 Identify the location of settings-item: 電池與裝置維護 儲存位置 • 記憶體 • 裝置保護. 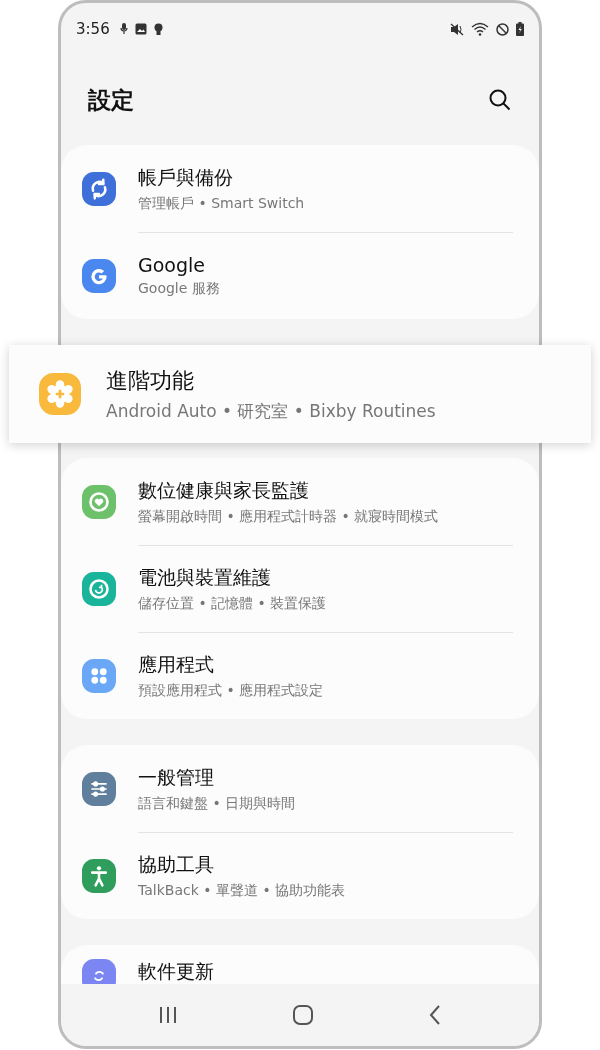
(297, 588).